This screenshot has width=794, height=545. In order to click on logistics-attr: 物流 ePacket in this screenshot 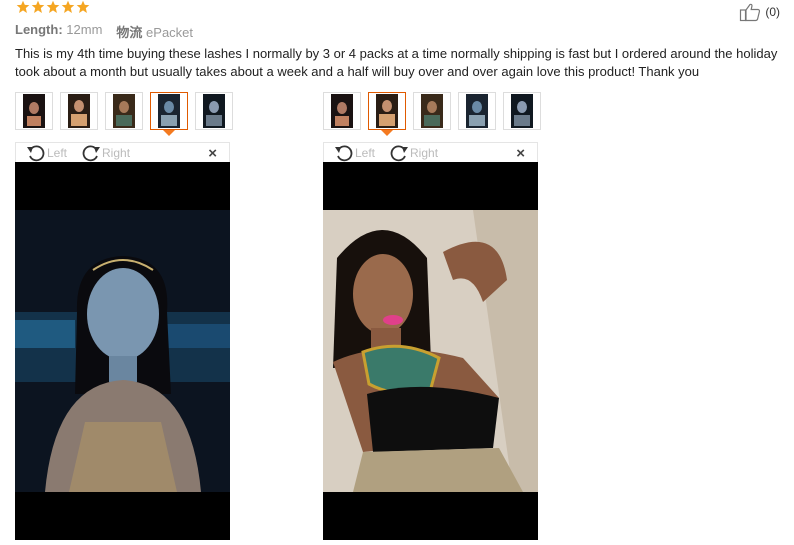, I will do `click(154, 31)`.